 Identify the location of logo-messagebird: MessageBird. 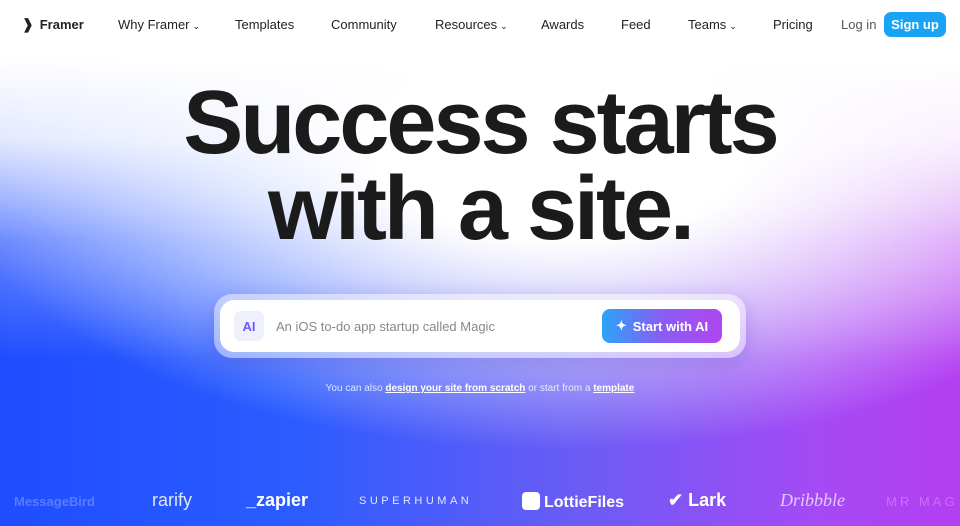
(54, 501).